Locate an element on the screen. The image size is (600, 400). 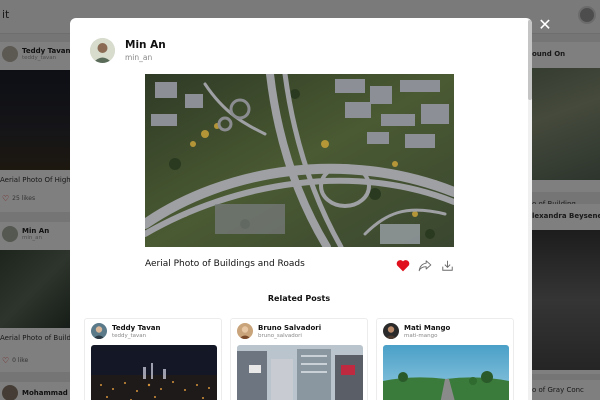
related-post-card: Bruno Salvadori bruno_salvadori is located at coordinates (299, 359).